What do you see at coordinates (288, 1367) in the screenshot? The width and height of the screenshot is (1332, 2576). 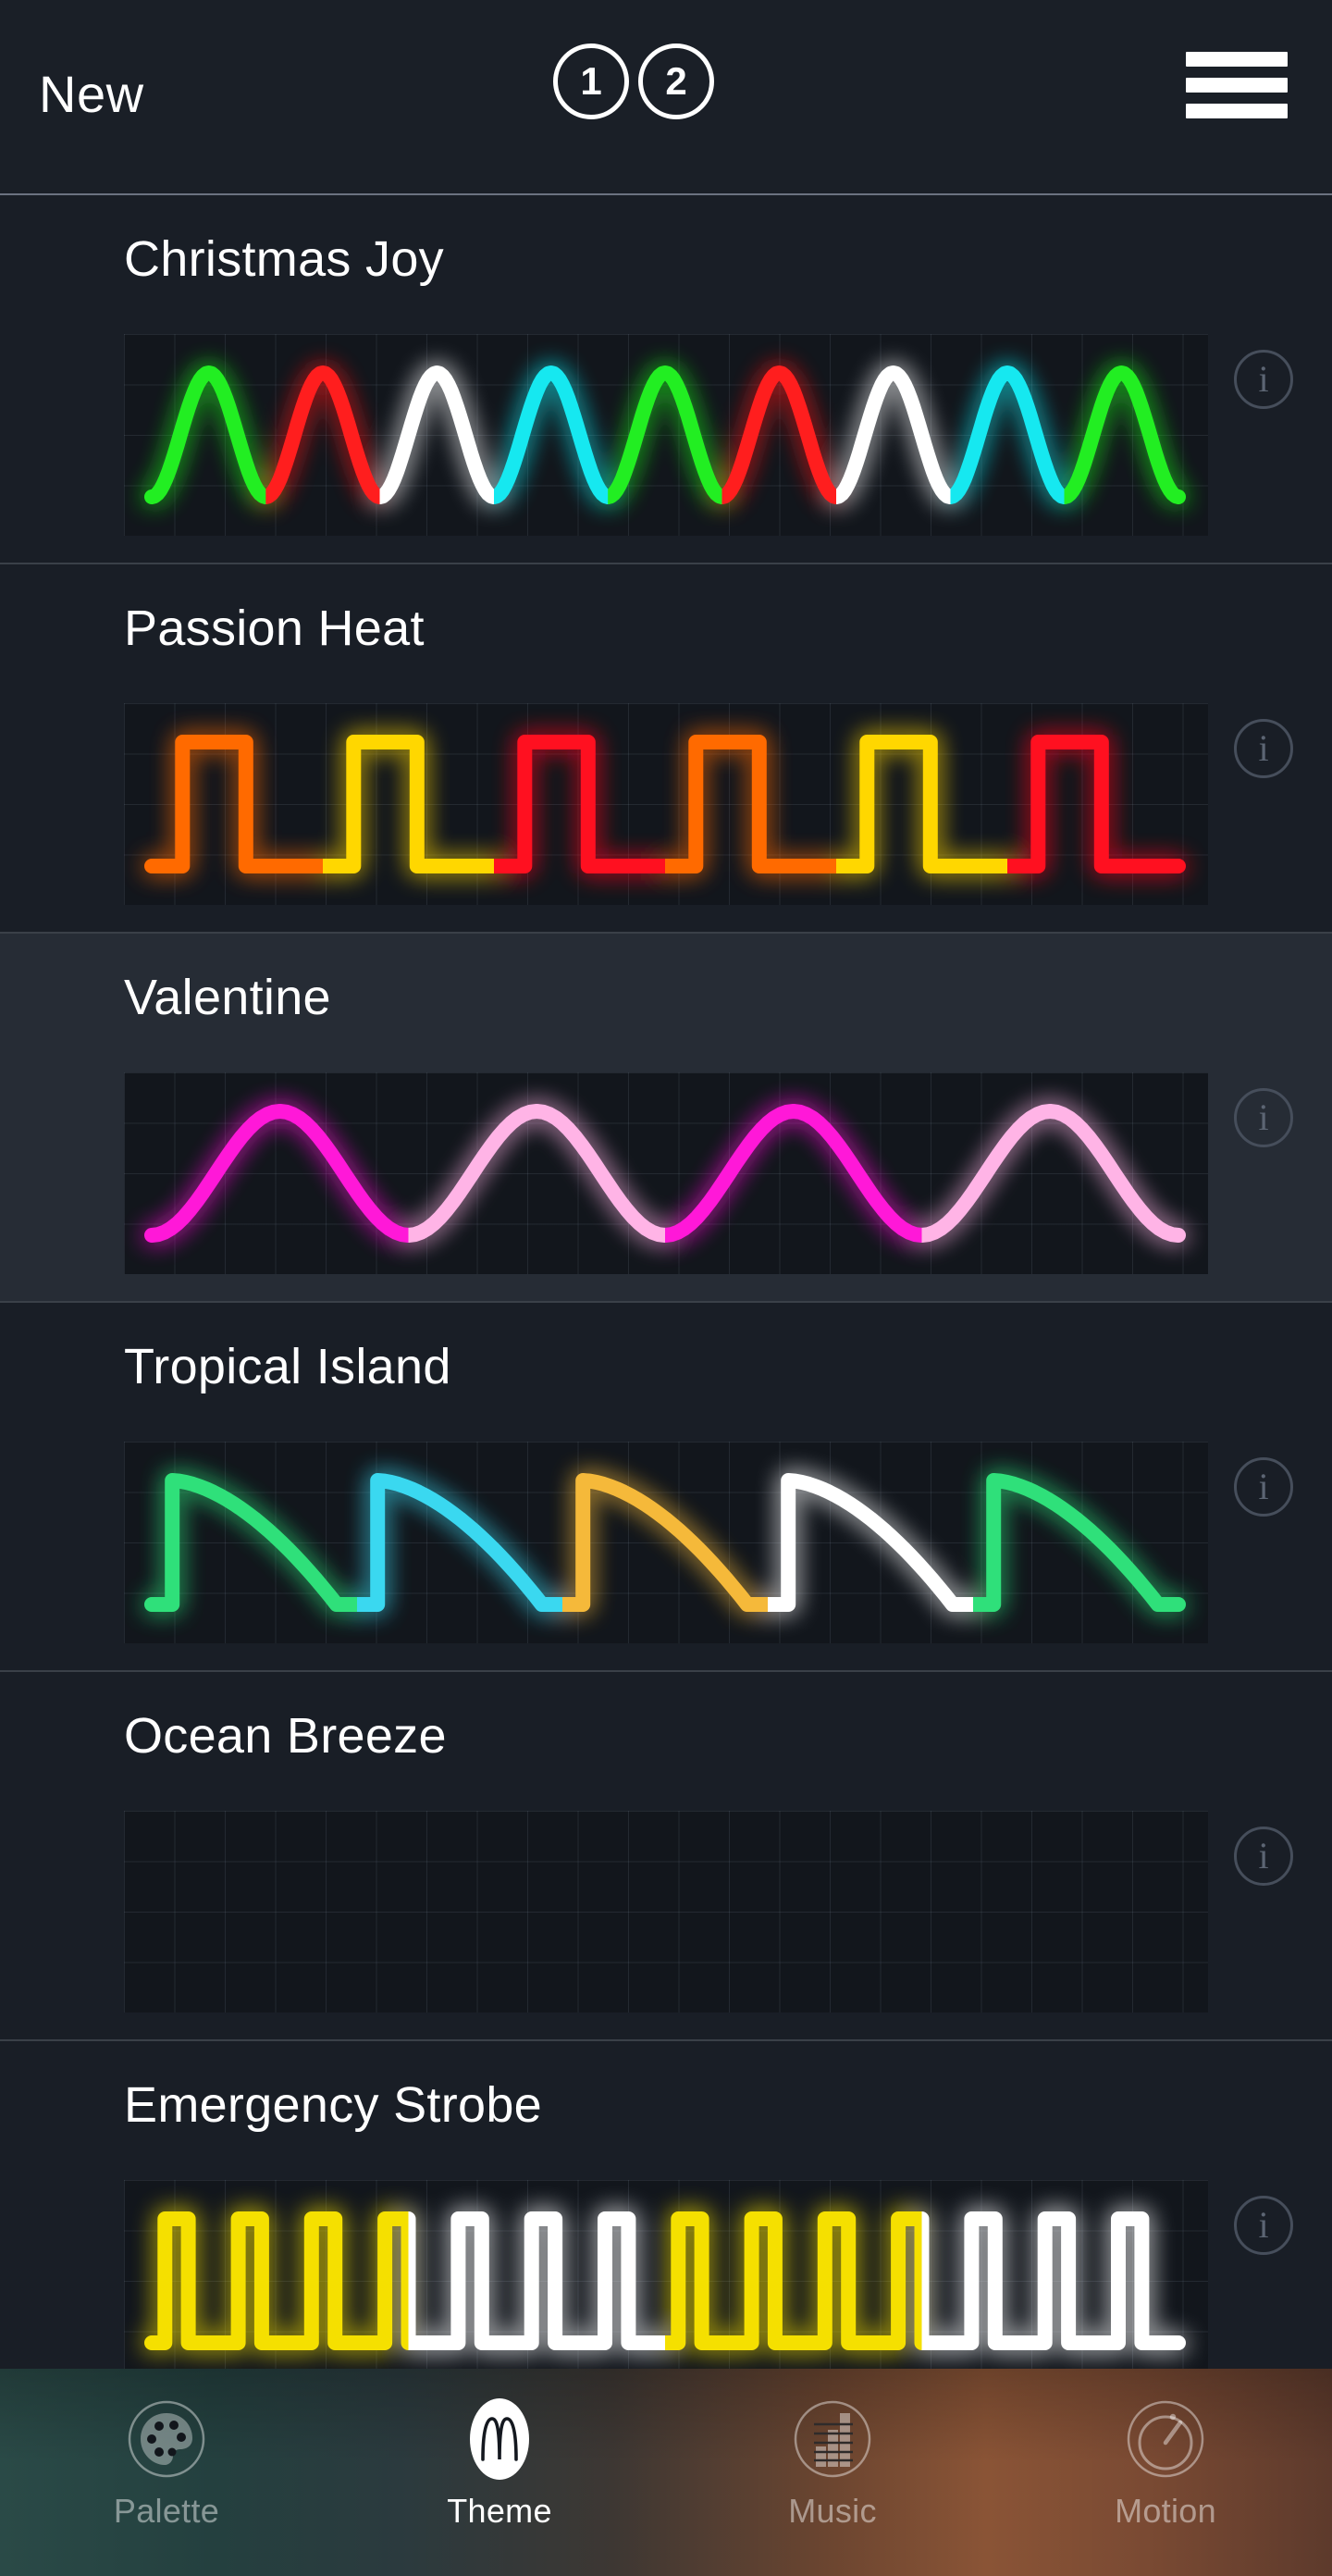 I see `theme-name: Tropical Island` at bounding box center [288, 1367].